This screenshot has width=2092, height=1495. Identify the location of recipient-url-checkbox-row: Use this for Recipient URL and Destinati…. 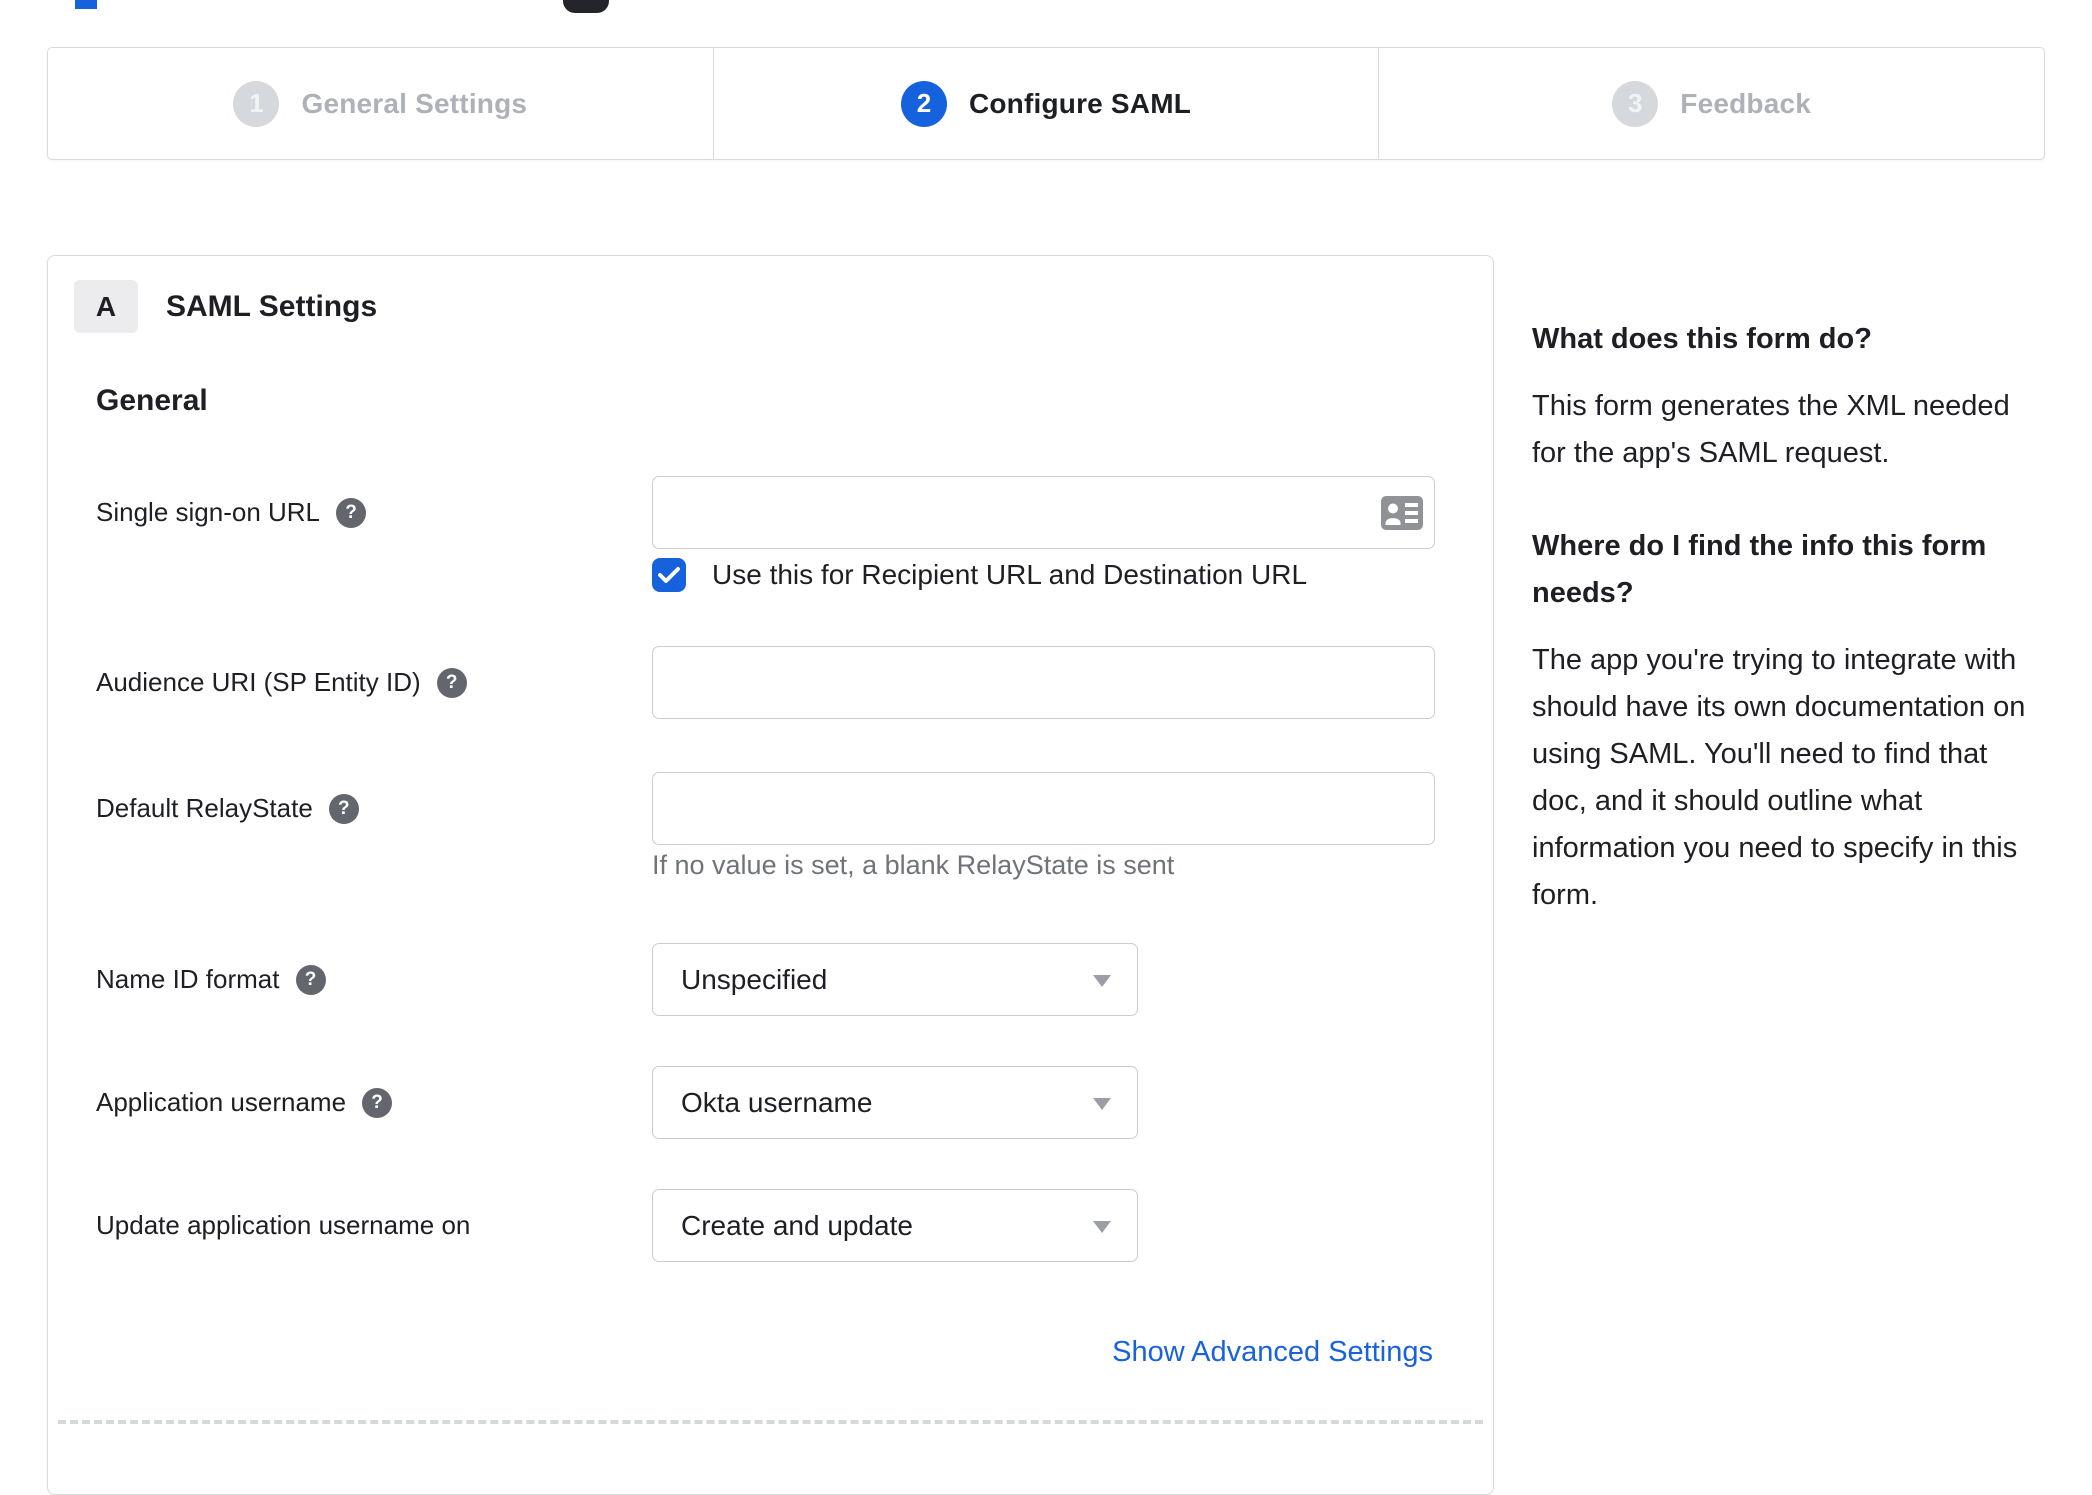
(979, 575).